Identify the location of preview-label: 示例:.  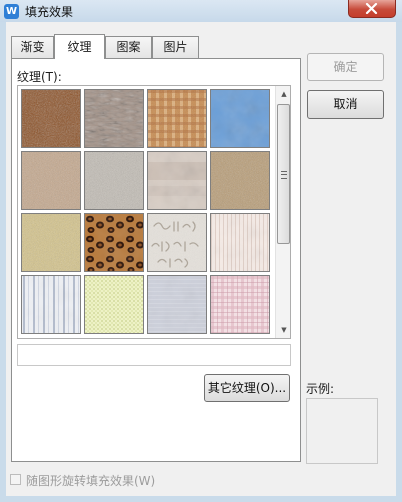
(320, 389).